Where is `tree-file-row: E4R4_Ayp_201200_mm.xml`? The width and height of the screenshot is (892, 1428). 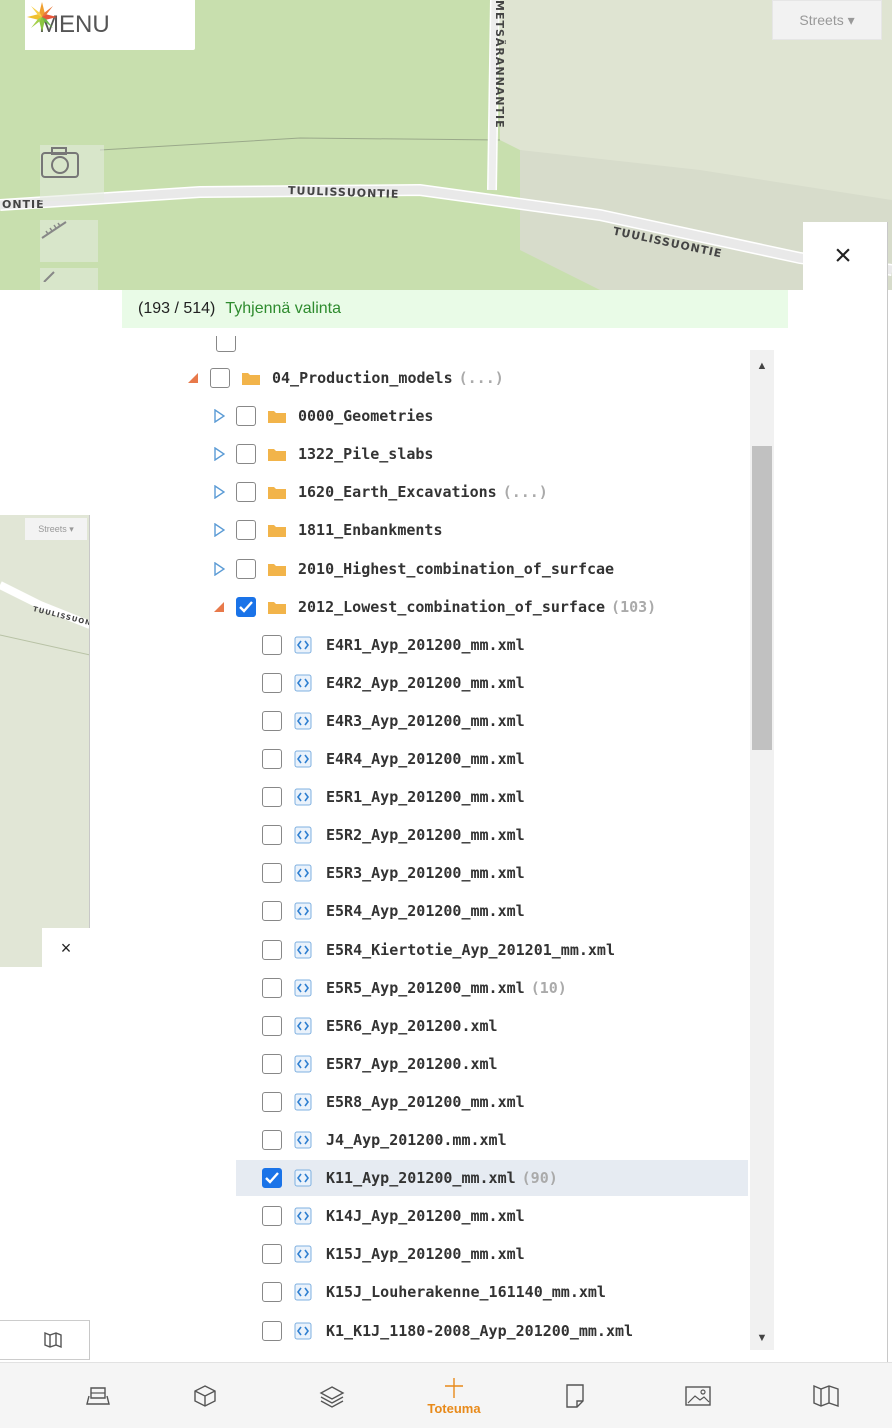
tree-file-row: E4R4_Ayp_201200_mm.xml is located at coordinates (435, 759).